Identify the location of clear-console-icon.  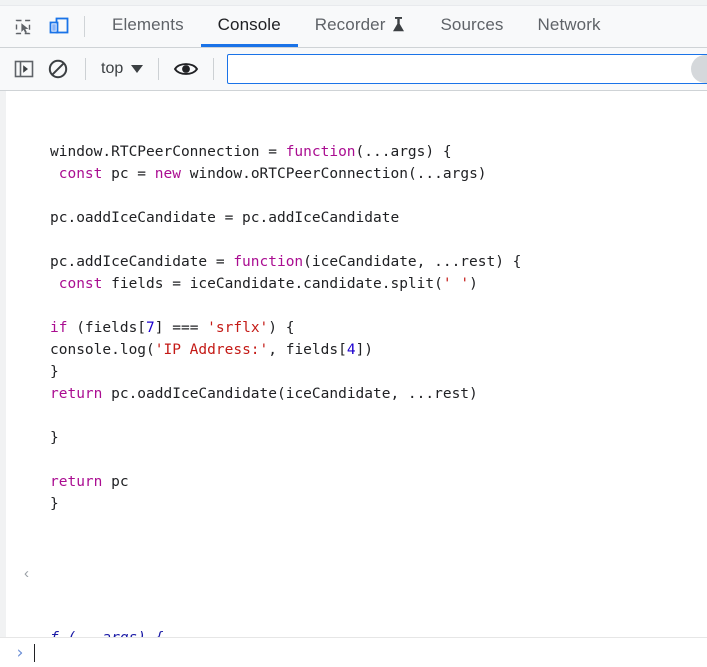
(58, 69).